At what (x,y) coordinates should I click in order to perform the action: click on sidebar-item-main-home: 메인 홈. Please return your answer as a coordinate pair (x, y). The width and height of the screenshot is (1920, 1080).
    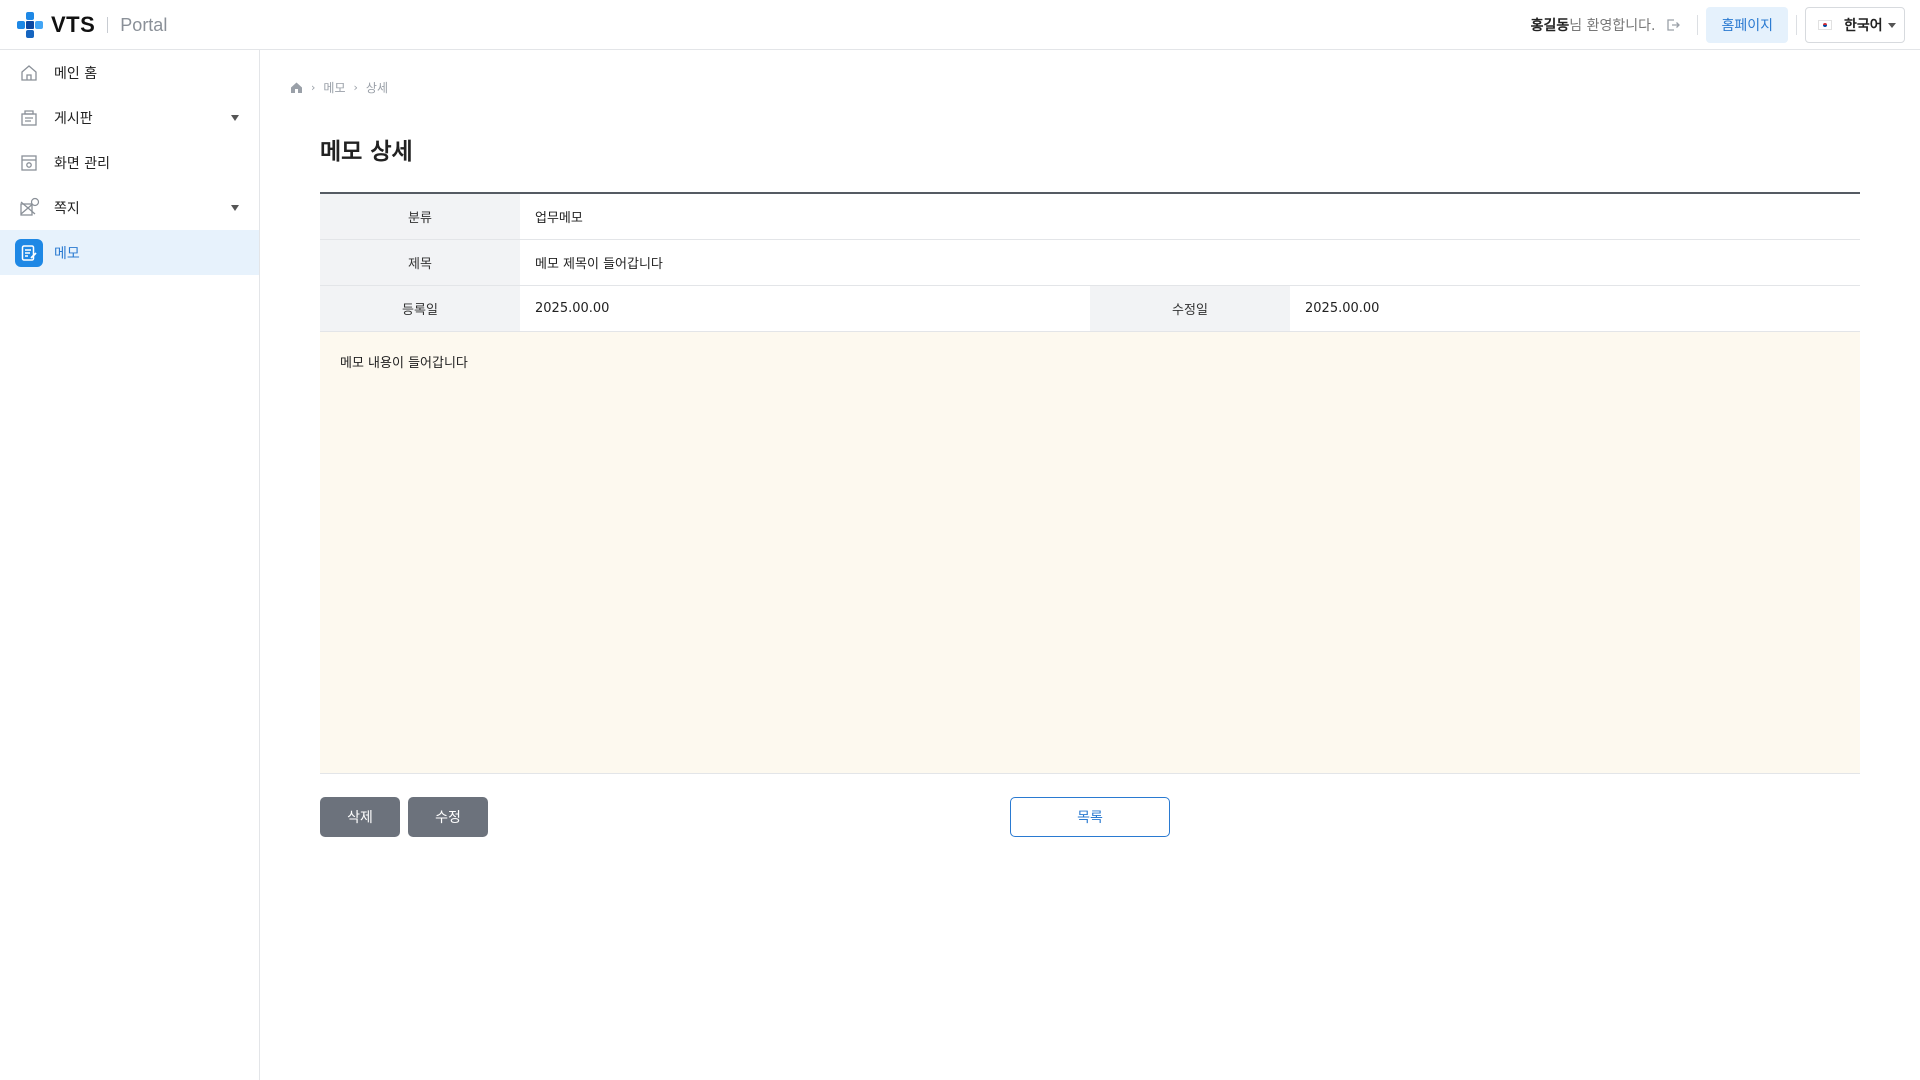
    Looking at the image, I should click on (129, 72).